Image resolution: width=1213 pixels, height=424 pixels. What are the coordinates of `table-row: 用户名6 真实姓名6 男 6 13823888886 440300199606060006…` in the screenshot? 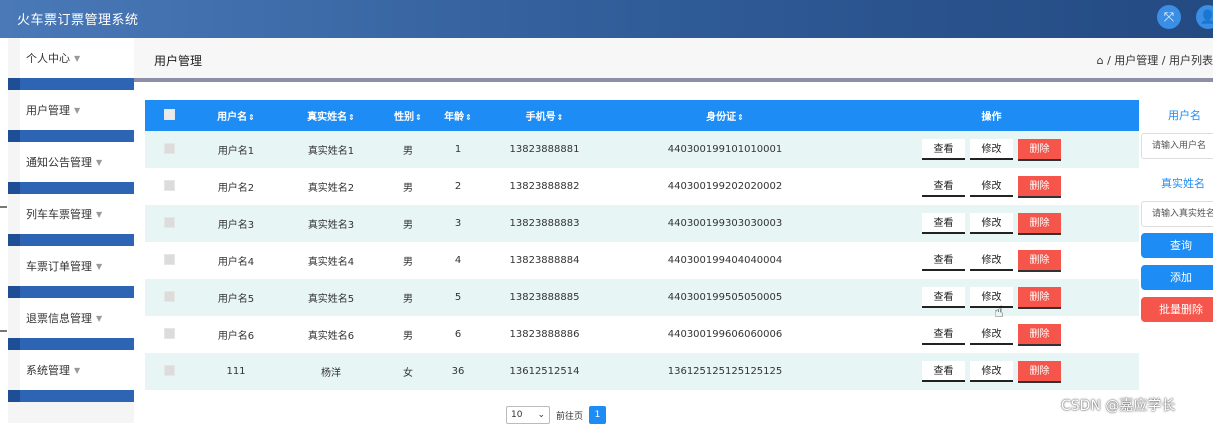 It's located at (642, 334).